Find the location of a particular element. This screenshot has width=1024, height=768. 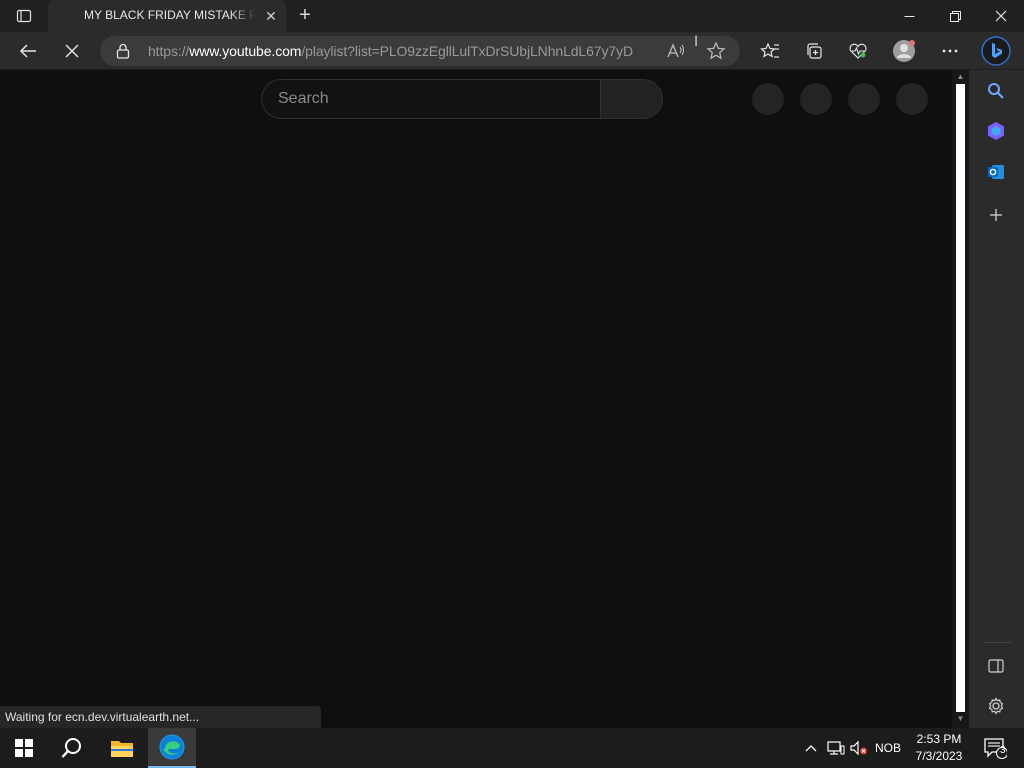

text-cursor-icon: I is located at coordinates (696, 42).